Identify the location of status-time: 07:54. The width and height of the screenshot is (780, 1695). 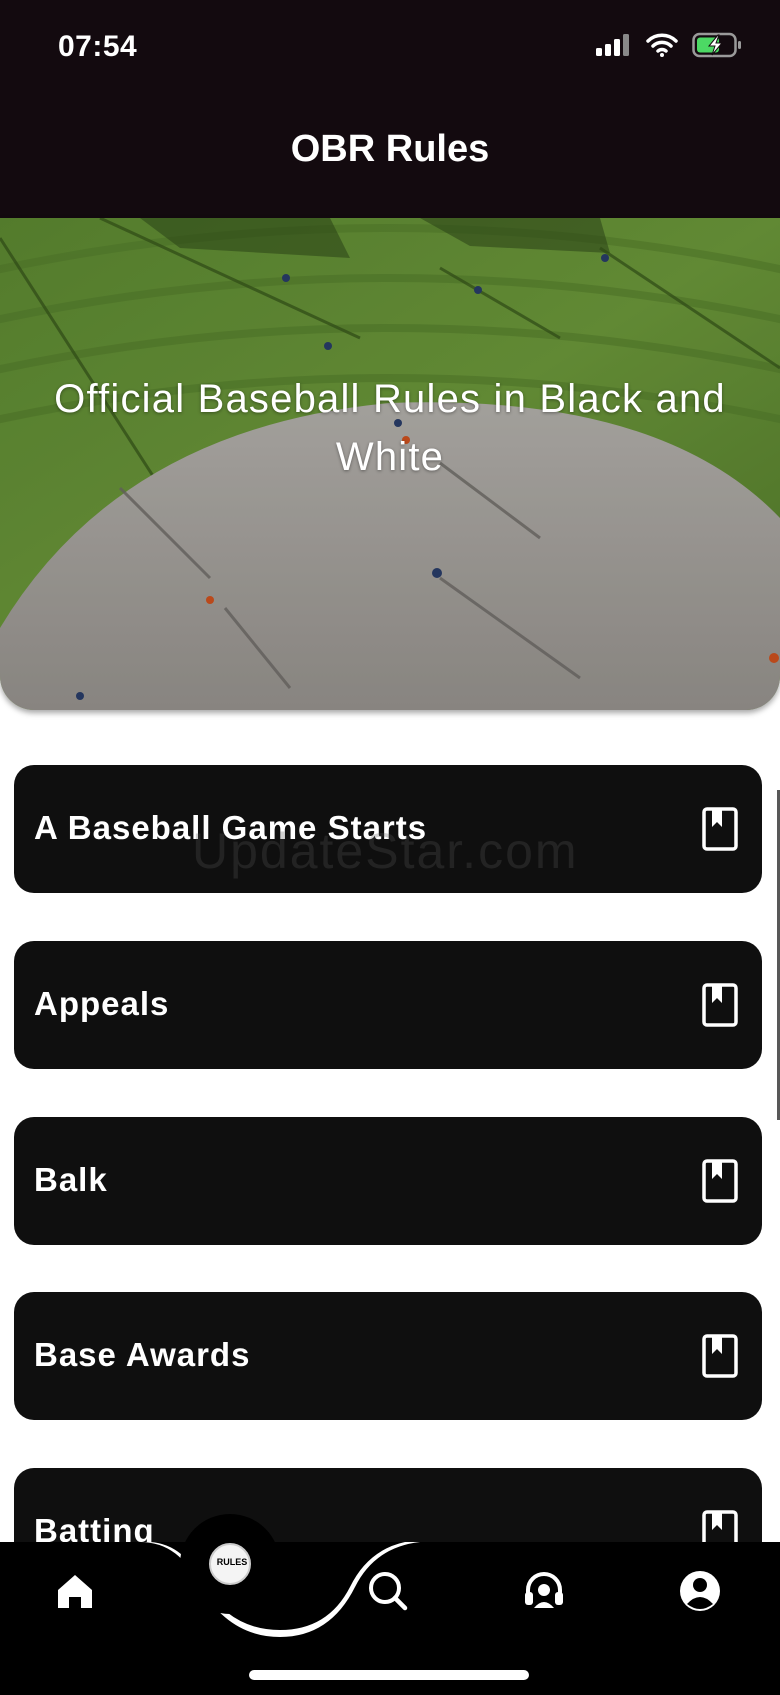
(98, 46).